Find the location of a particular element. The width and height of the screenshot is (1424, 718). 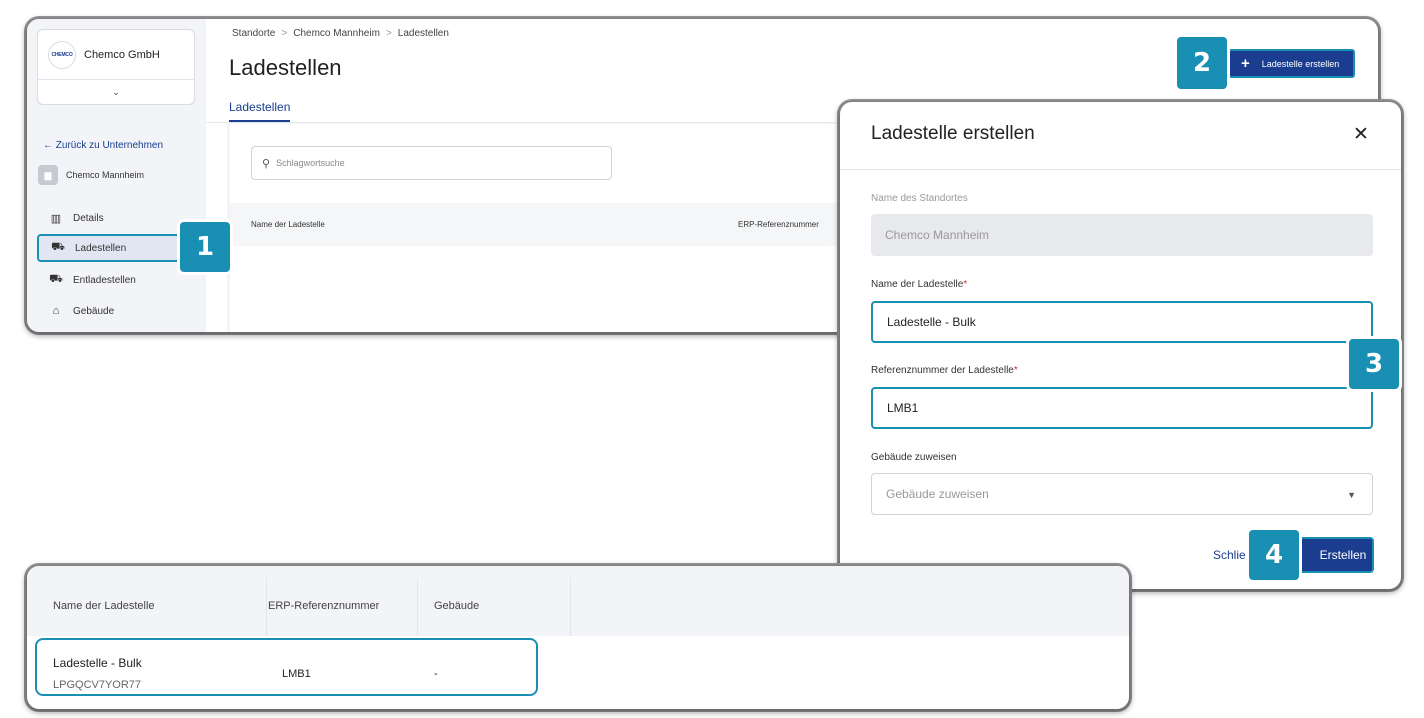

site-name-label: Name des Standortes is located at coordinates (919, 198).